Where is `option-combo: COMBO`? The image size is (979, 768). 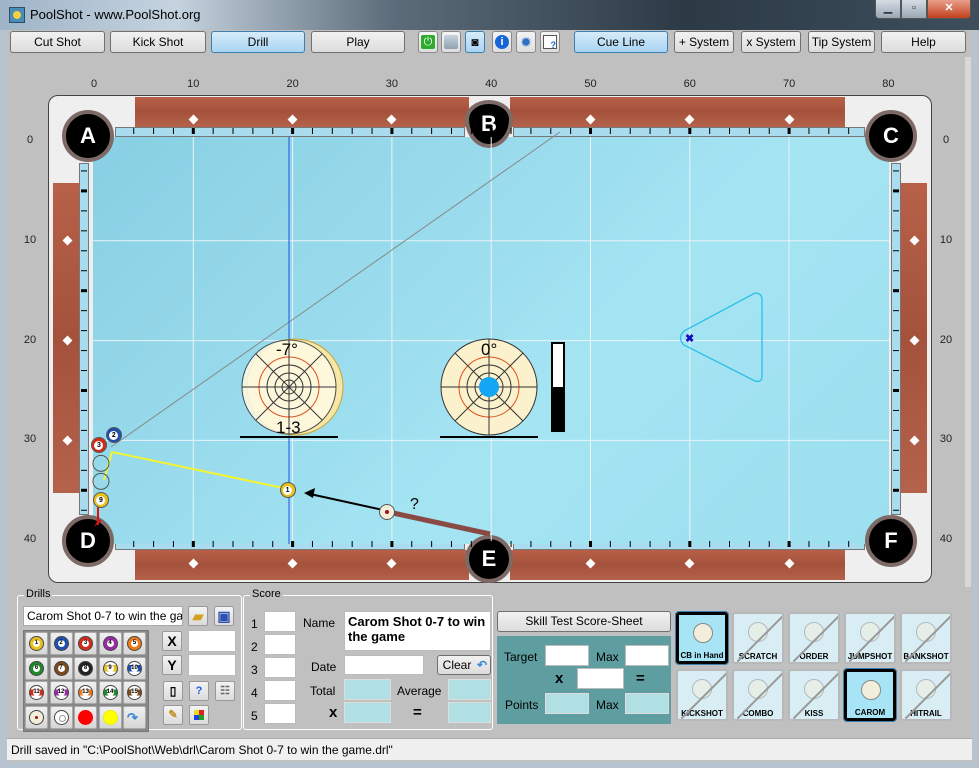 option-combo: COMBO is located at coordinates (758, 695).